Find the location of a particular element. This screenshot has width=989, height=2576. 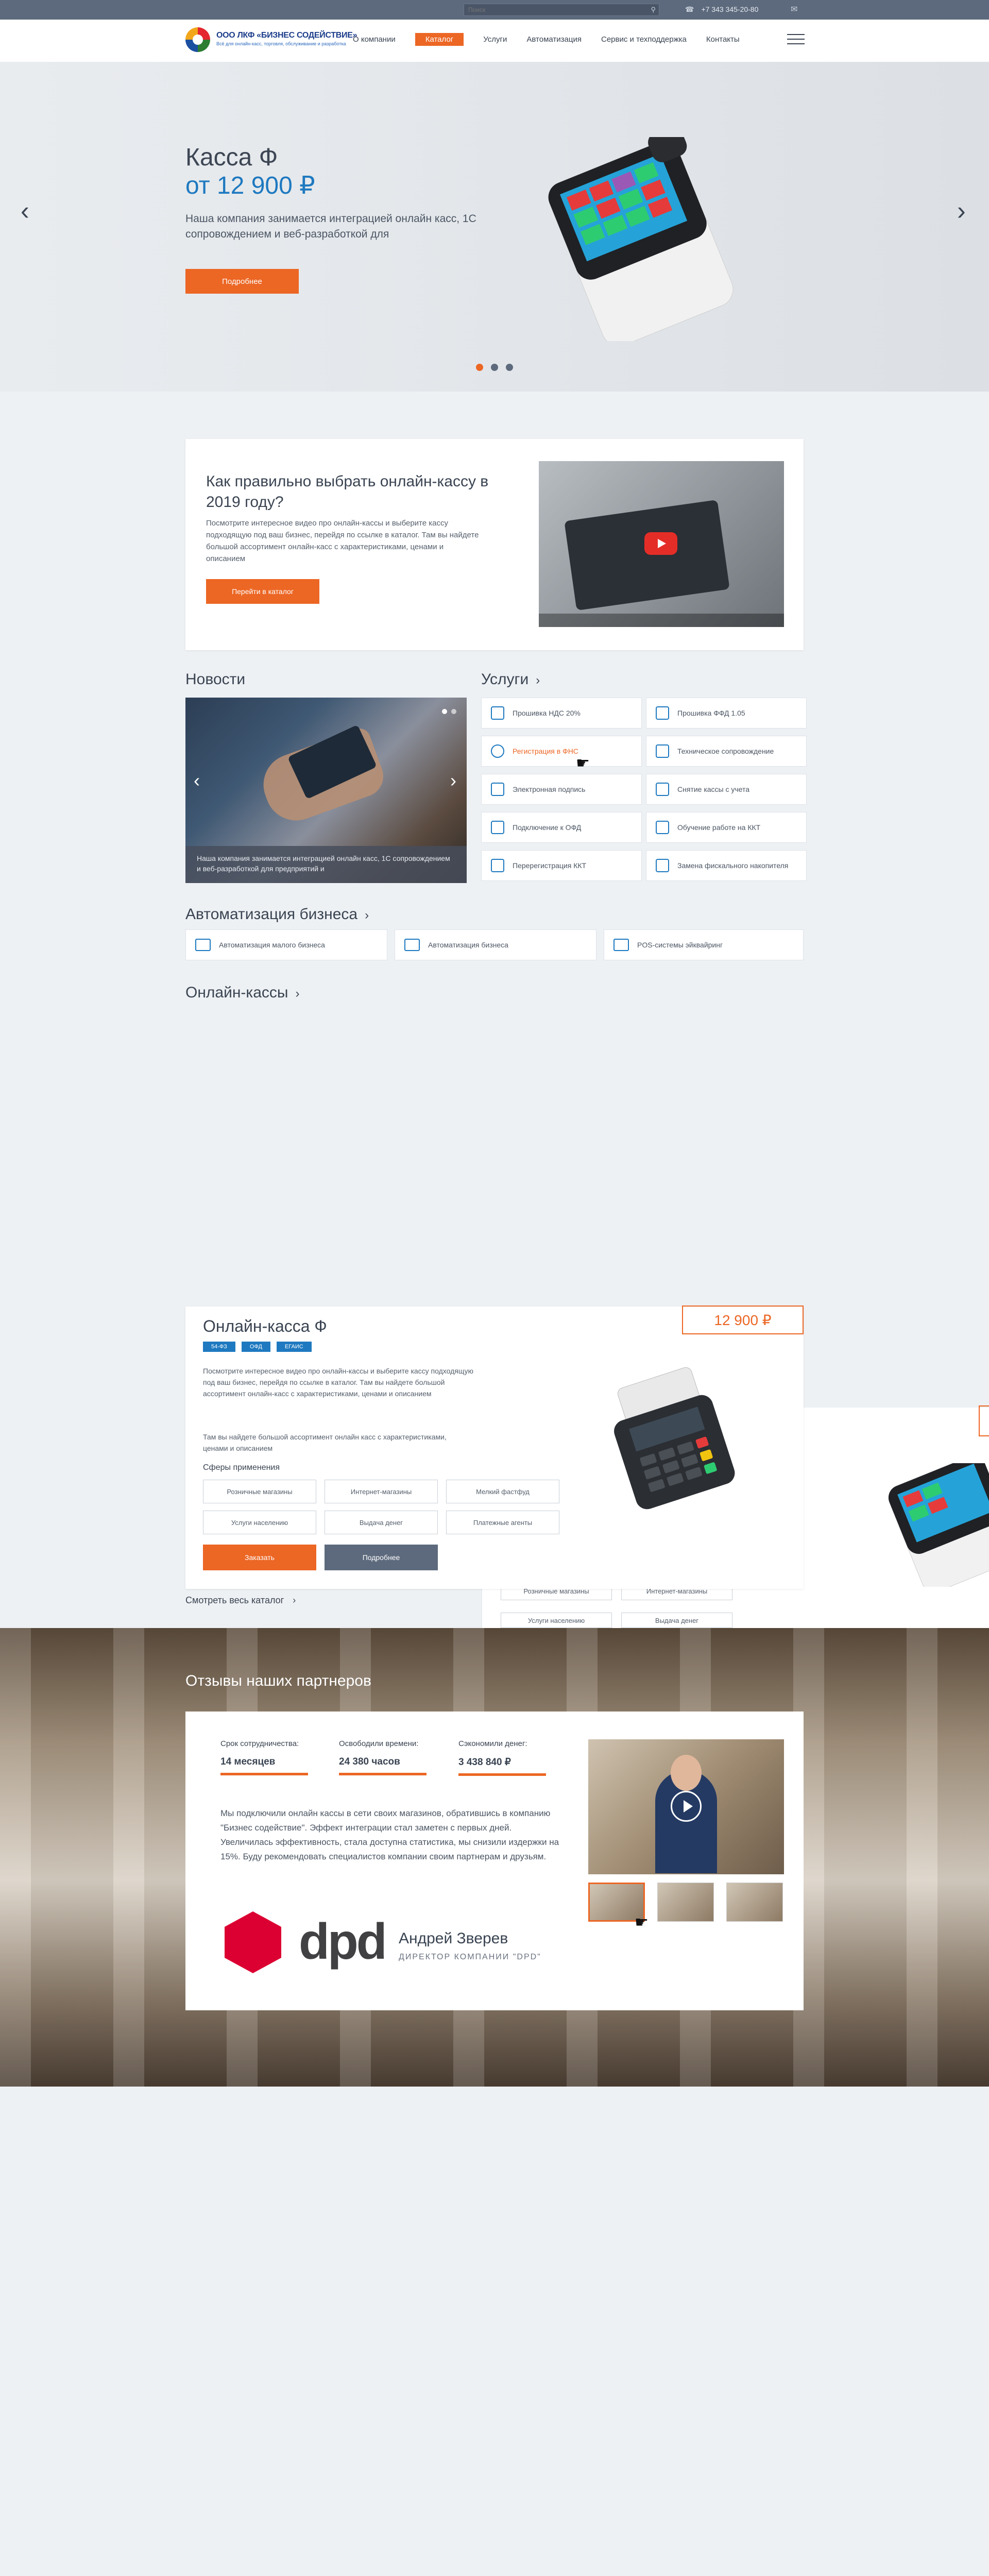

menu-icon is located at coordinates (796, 39).